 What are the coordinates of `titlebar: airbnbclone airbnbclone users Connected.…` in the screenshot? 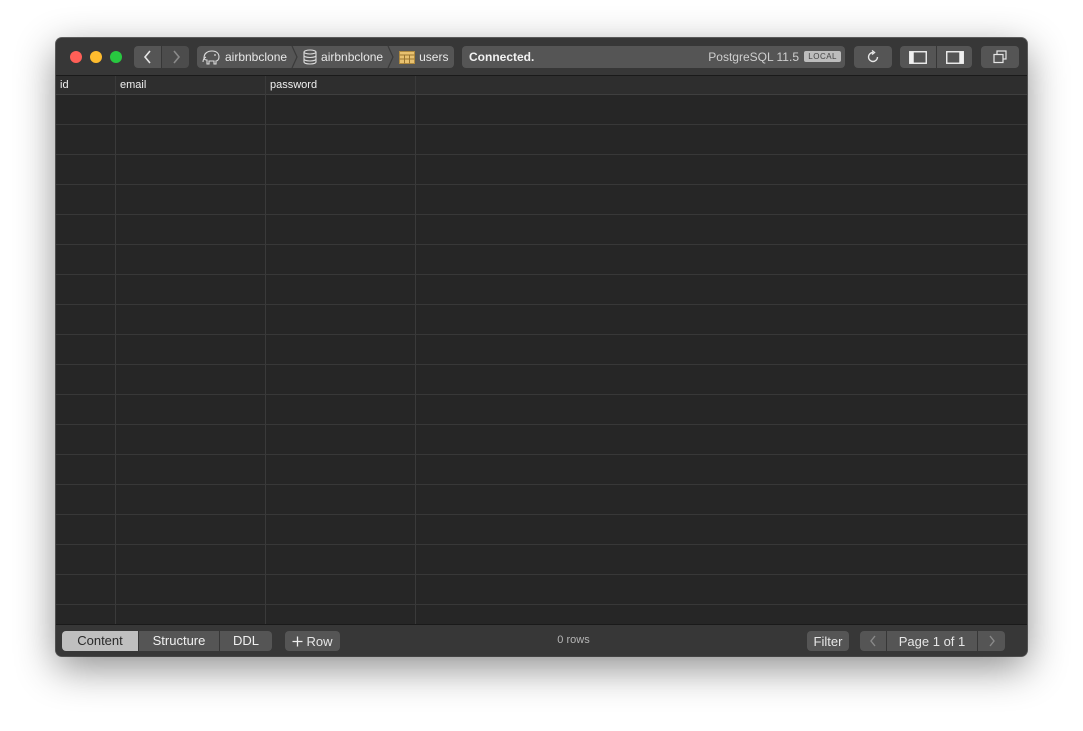 It's located at (541, 57).